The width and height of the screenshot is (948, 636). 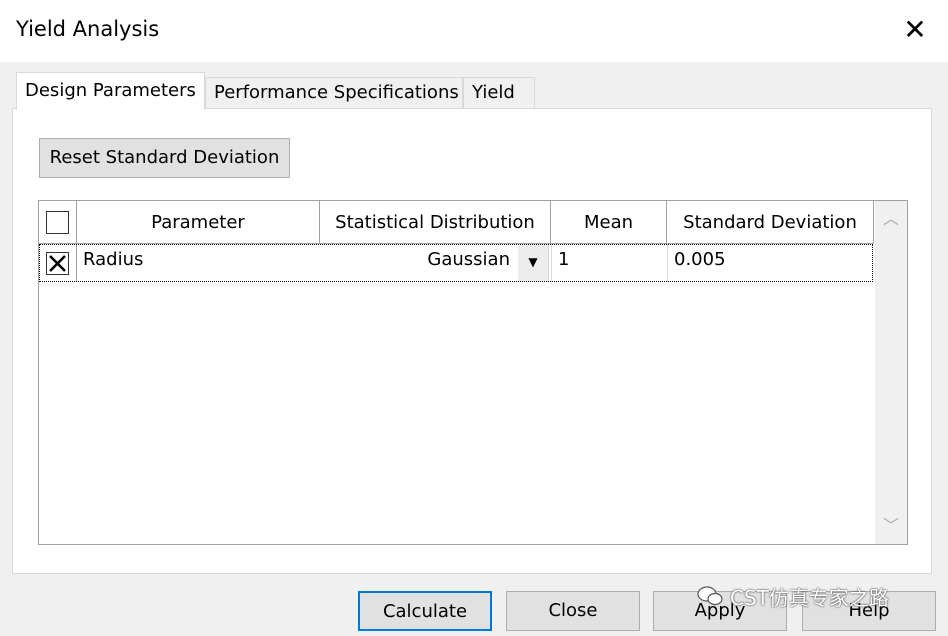 What do you see at coordinates (198, 222) in the screenshot?
I see `column-header-parameter: Parameter` at bounding box center [198, 222].